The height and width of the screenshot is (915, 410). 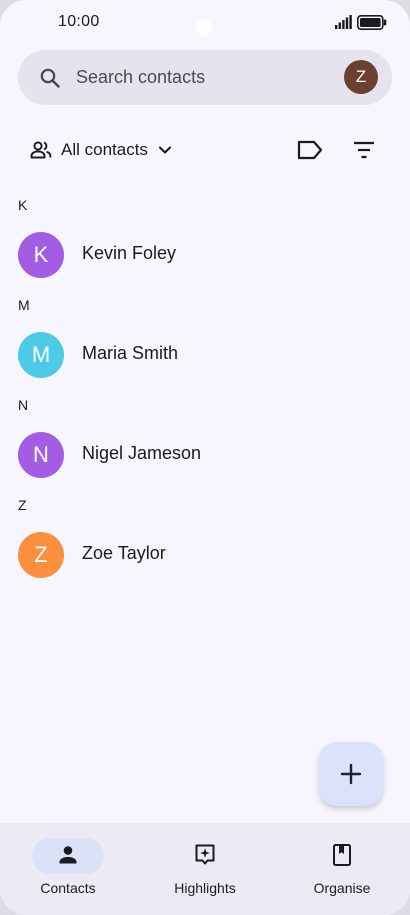 I want to click on nav-item-highlights: Highlights, so click(x=205, y=869).